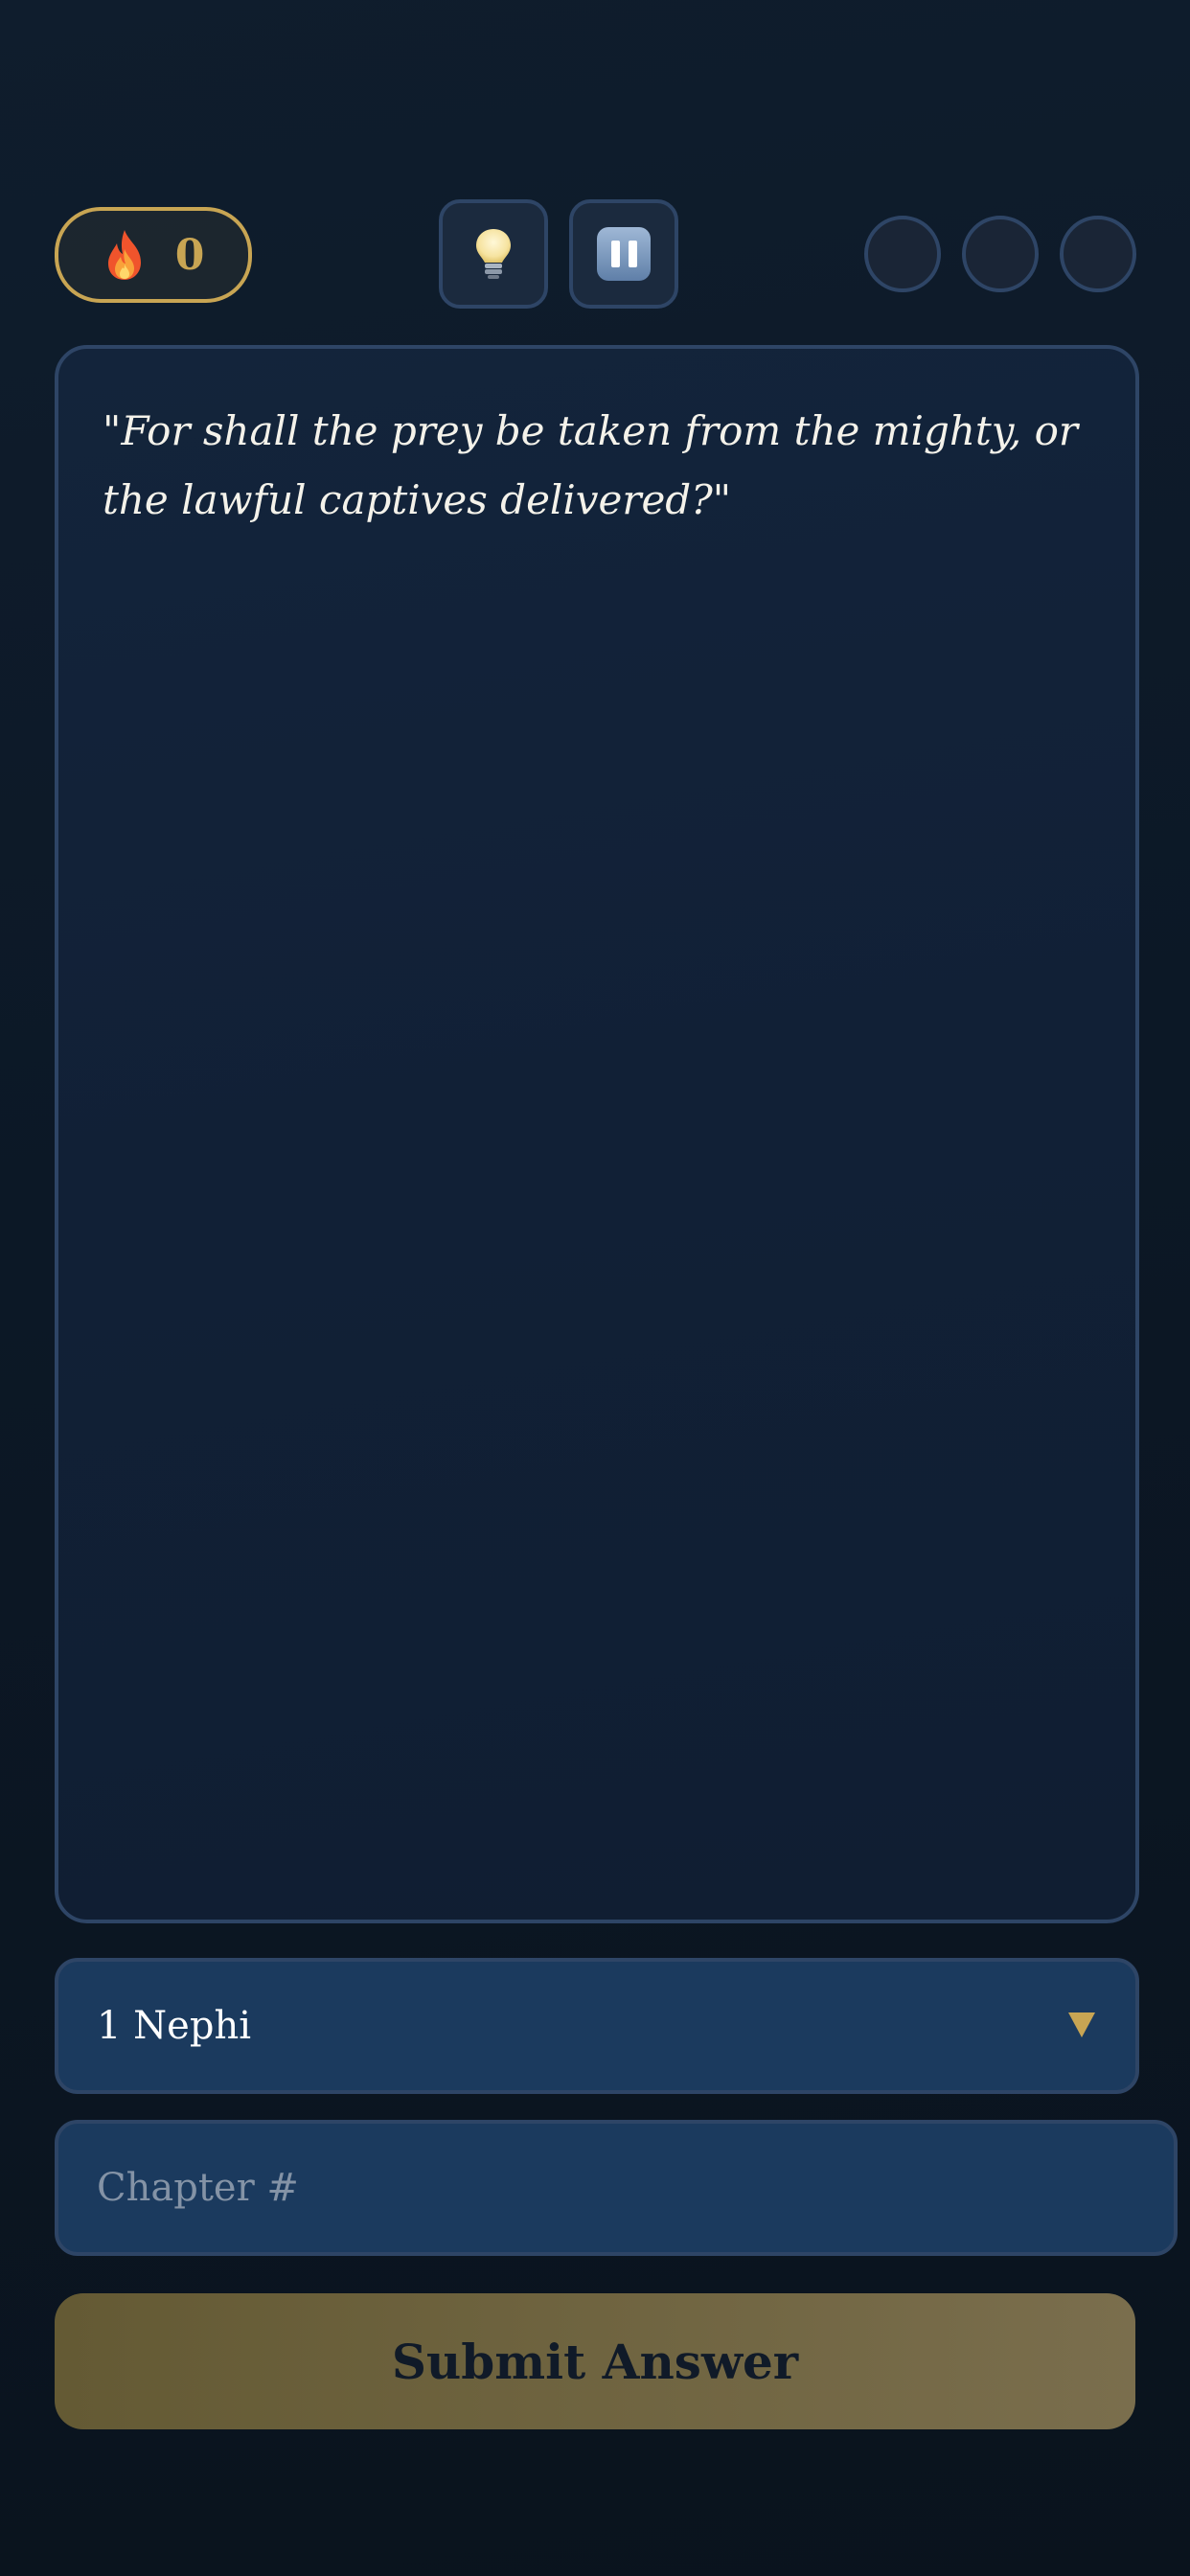 This screenshot has width=1190, height=2576. Describe the element at coordinates (595, 2361) in the screenshot. I see `submit-answer-button: Submit Answer` at that location.